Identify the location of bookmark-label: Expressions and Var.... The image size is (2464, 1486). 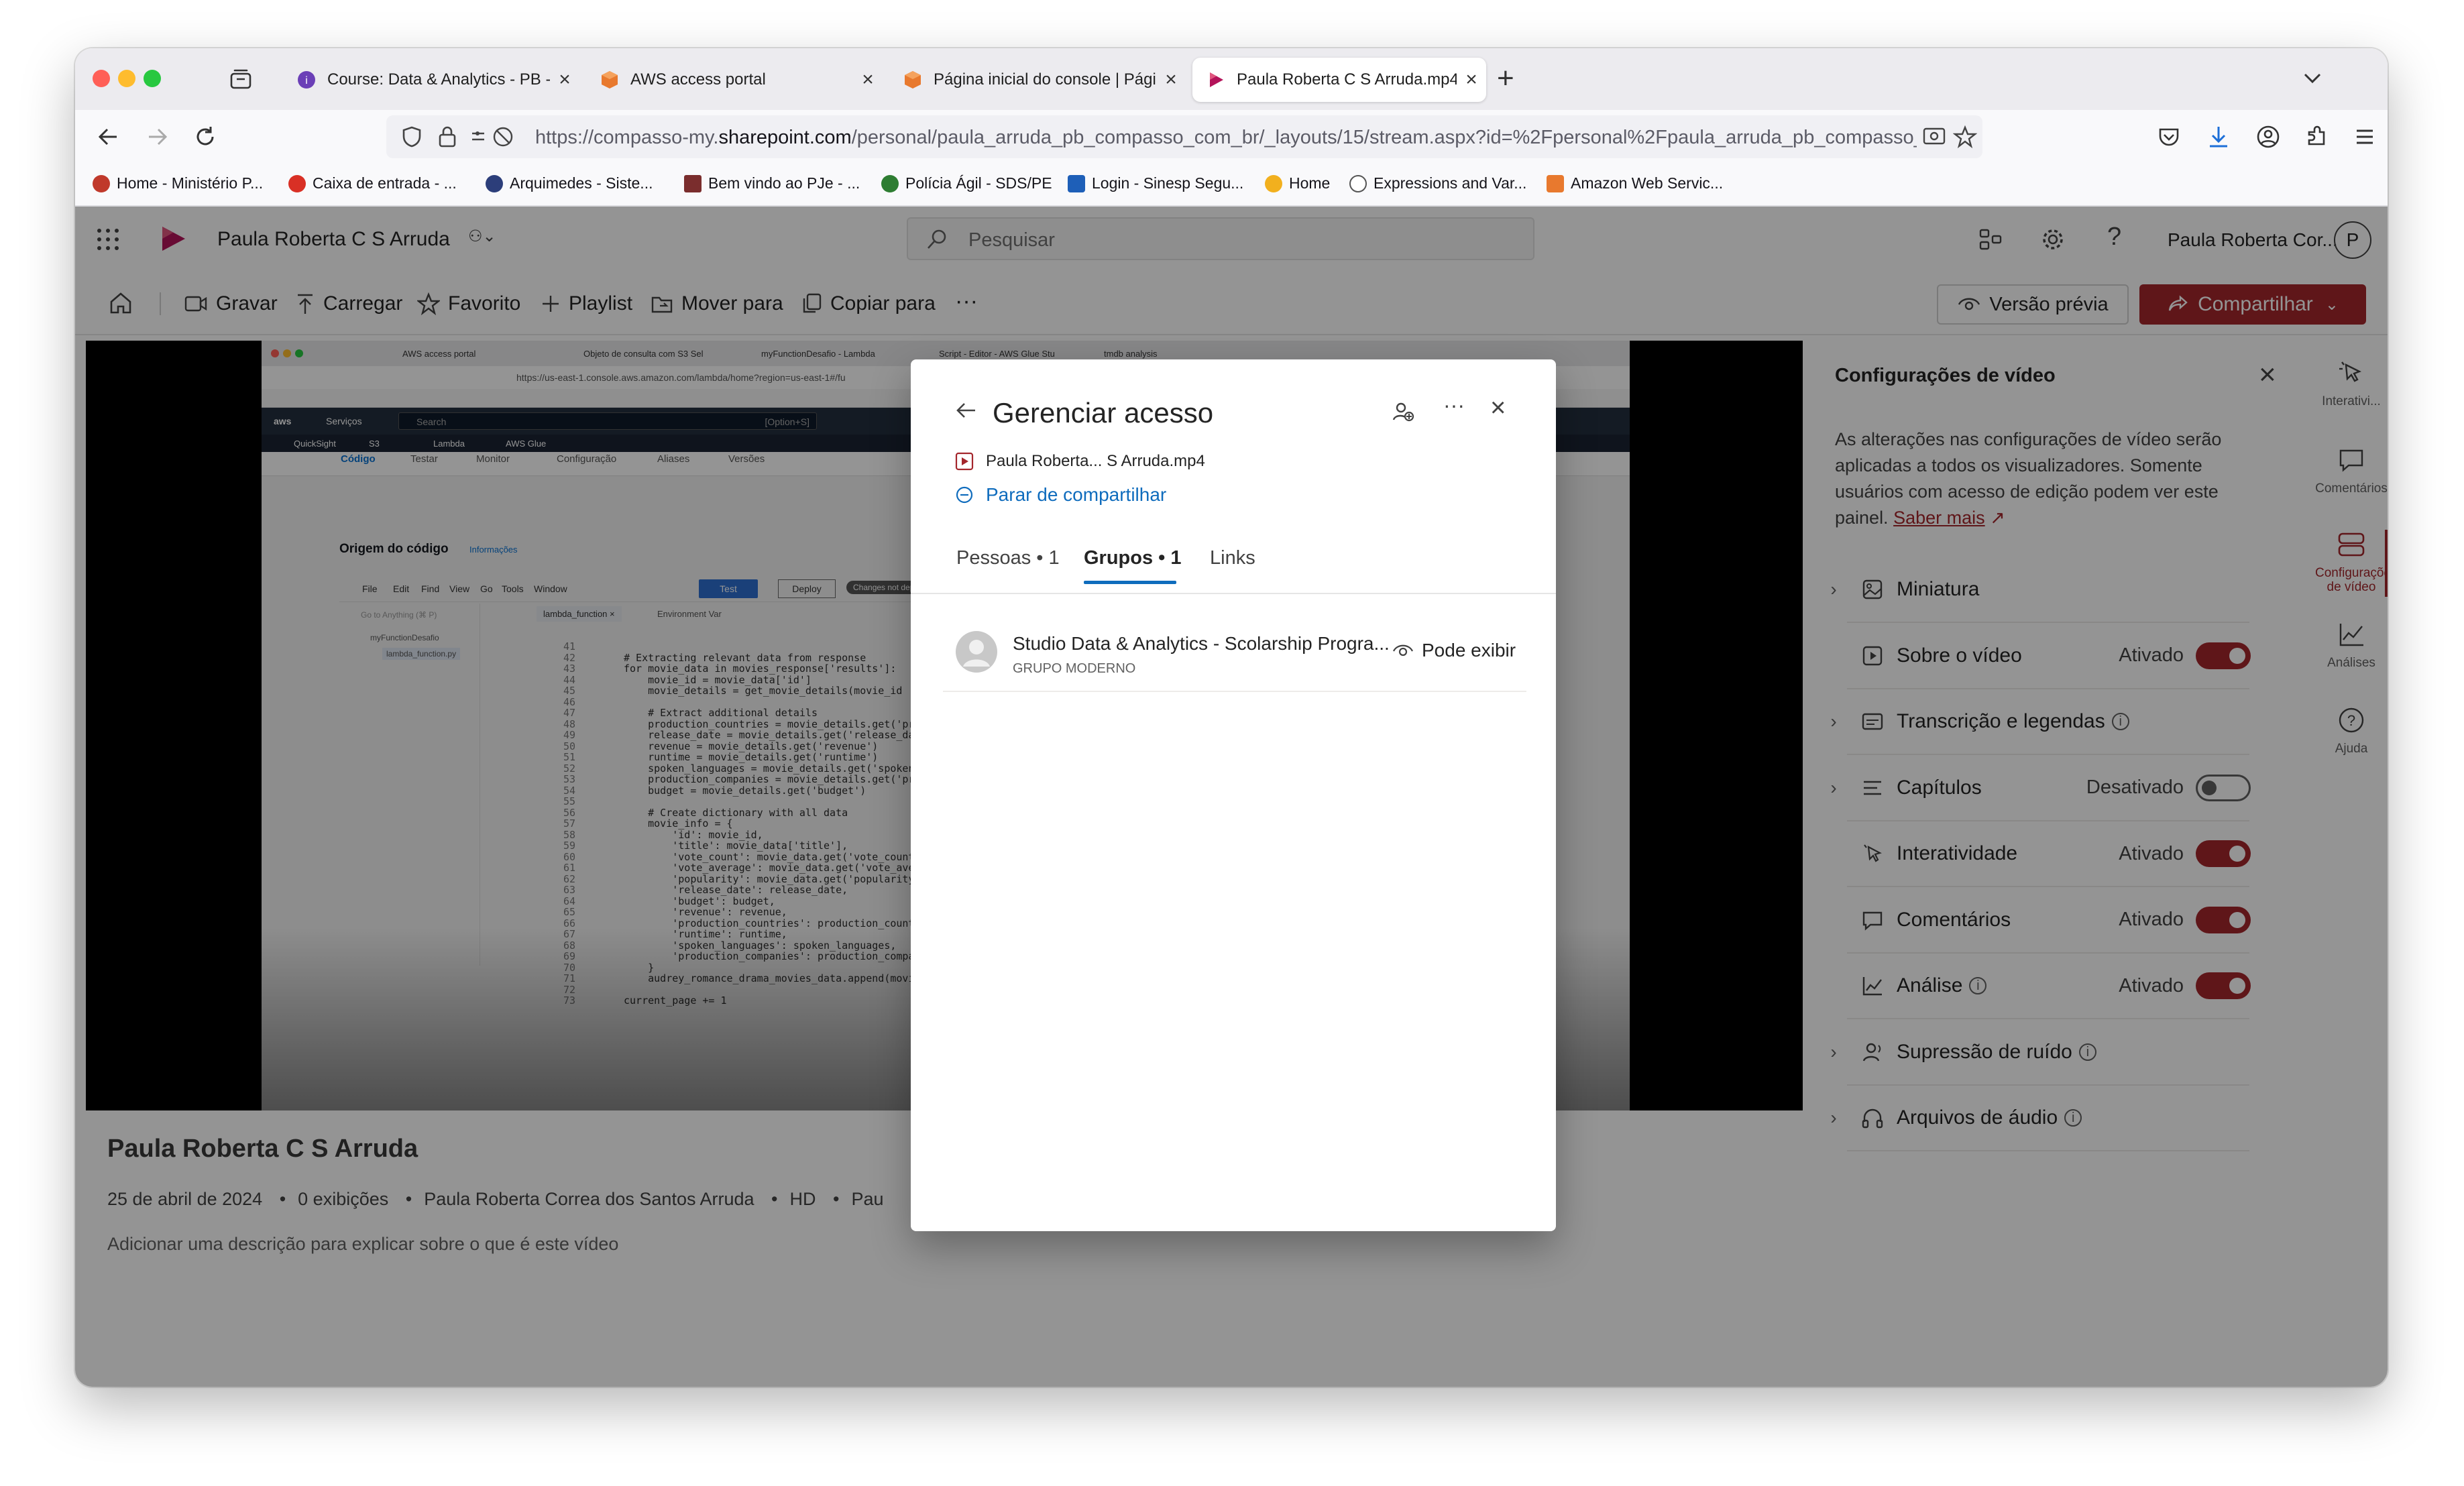
(1450, 183).